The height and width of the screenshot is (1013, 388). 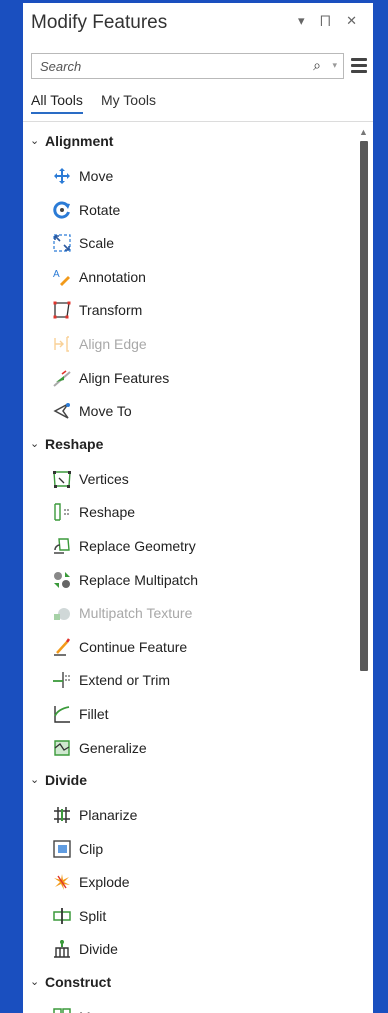 What do you see at coordinates (105, 411) in the screenshot?
I see `tool-label: Move To` at bounding box center [105, 411].